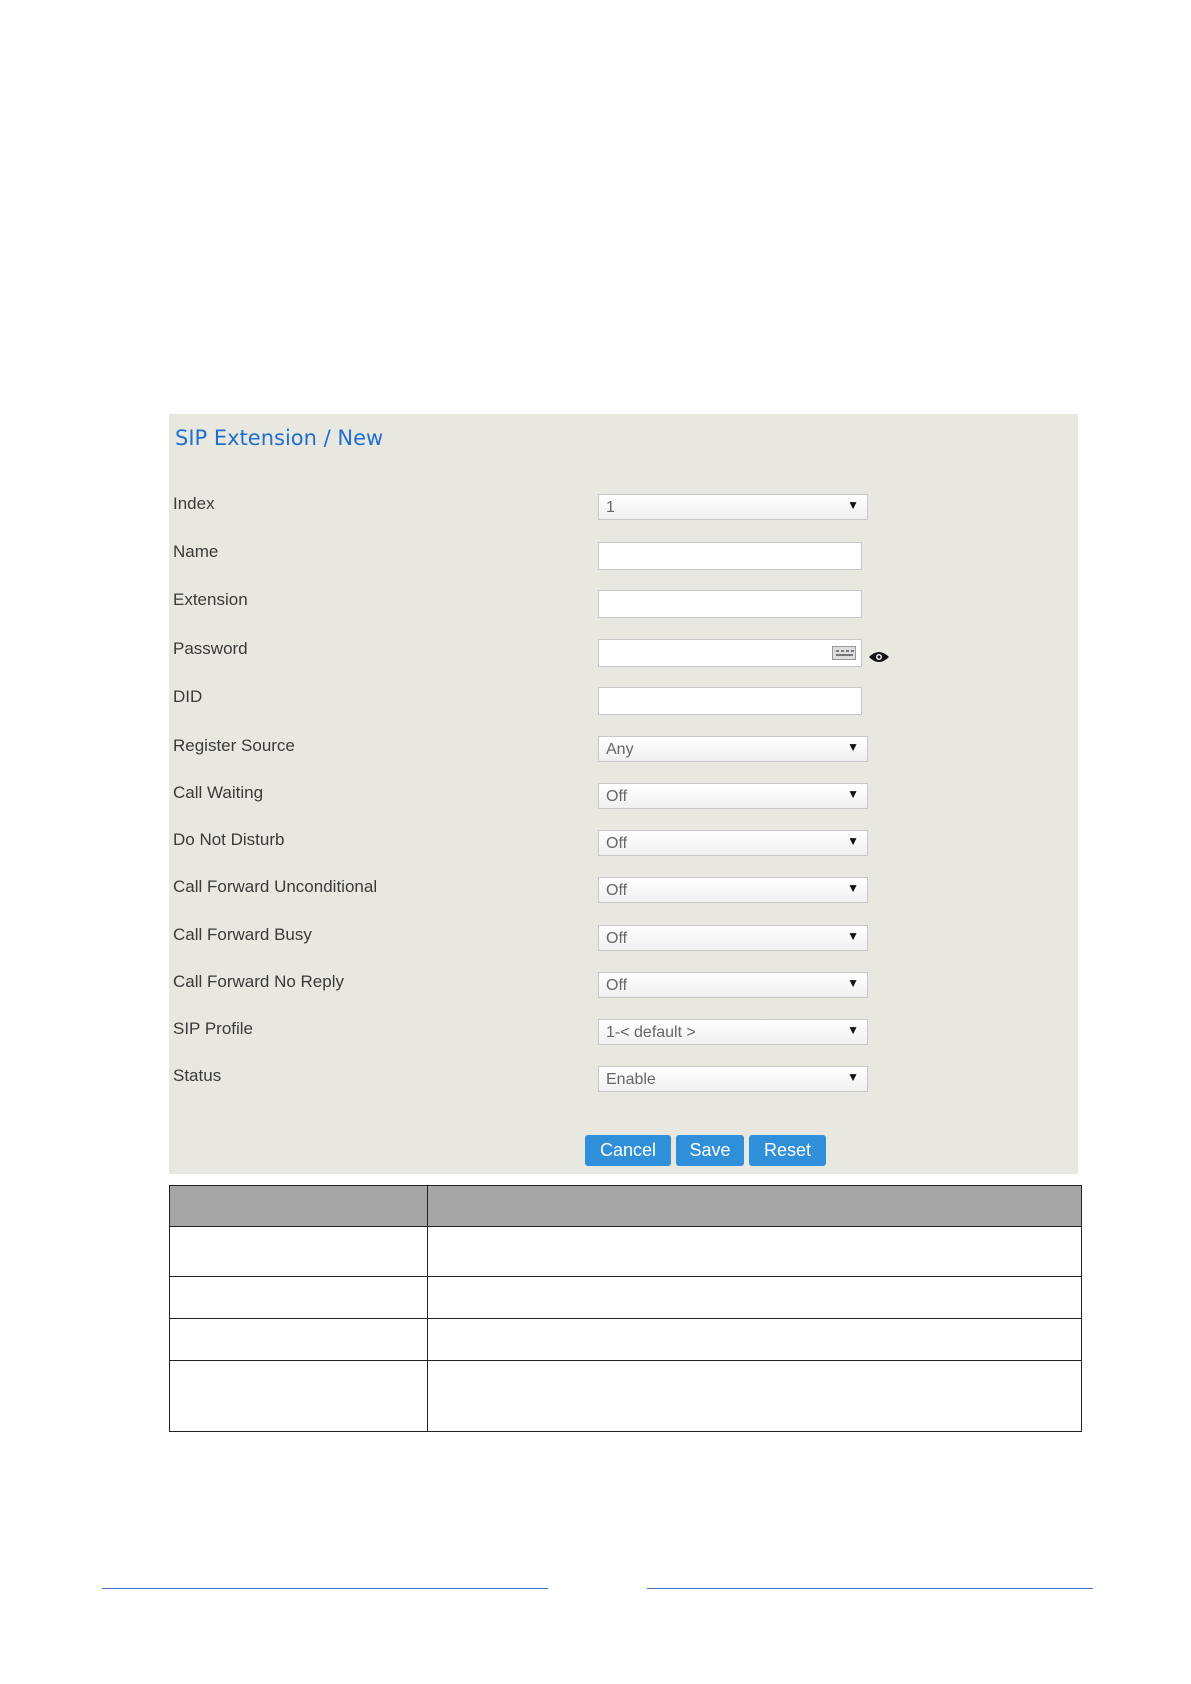 The image size is (1191, 1684). I want to click on call-forward-busy-label: Call Forward Busy, so click(242, 934).